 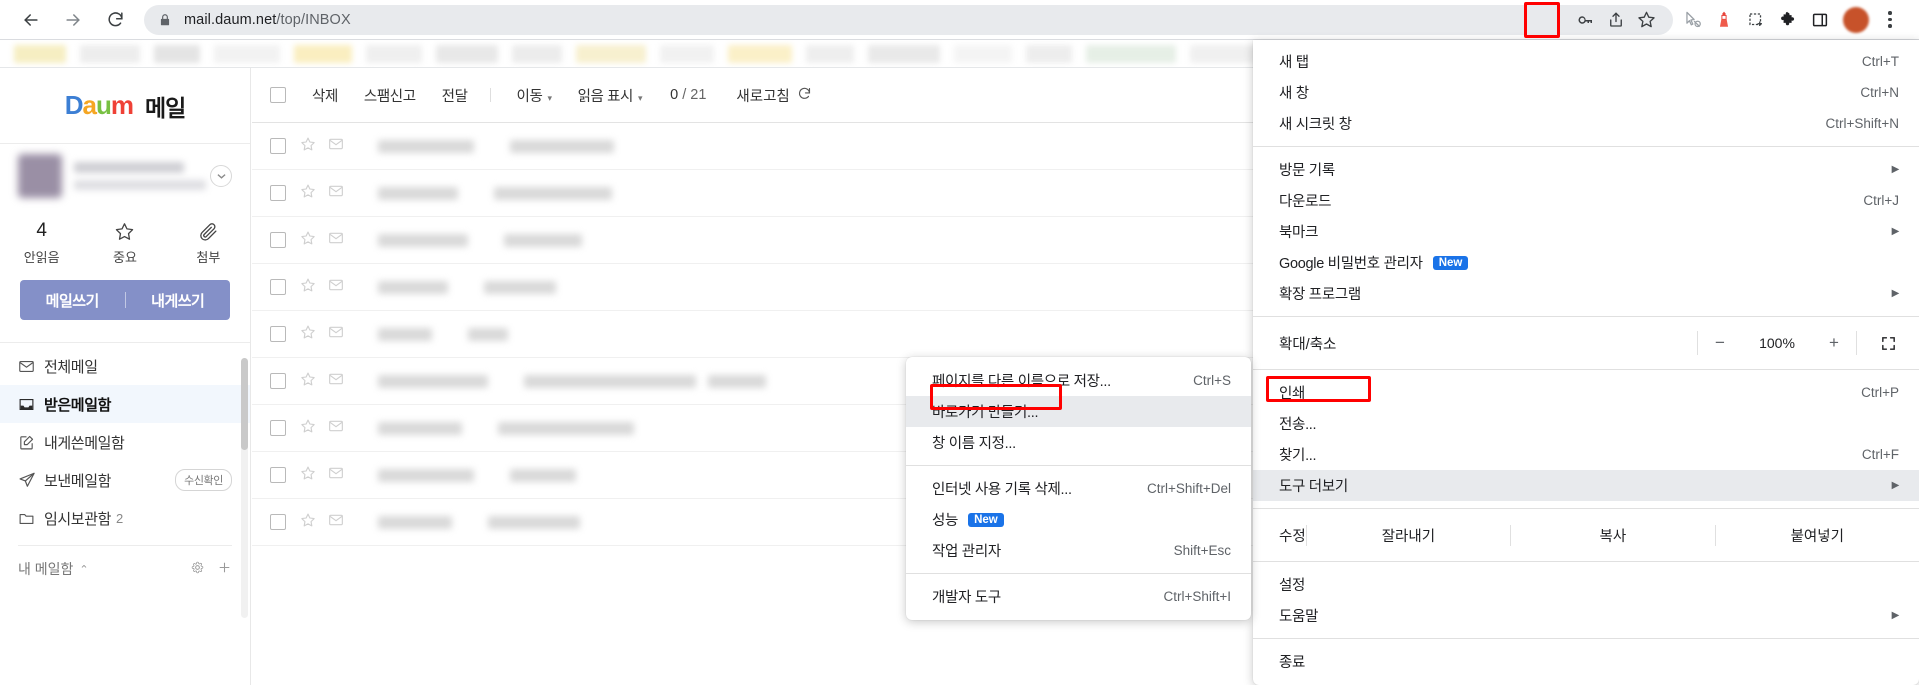 What do you see at coordinates (125, 442) in the screenshot?
I see `sidebar-item-self-mail: 내게쓴메일함` at bounding box center [125, 442].